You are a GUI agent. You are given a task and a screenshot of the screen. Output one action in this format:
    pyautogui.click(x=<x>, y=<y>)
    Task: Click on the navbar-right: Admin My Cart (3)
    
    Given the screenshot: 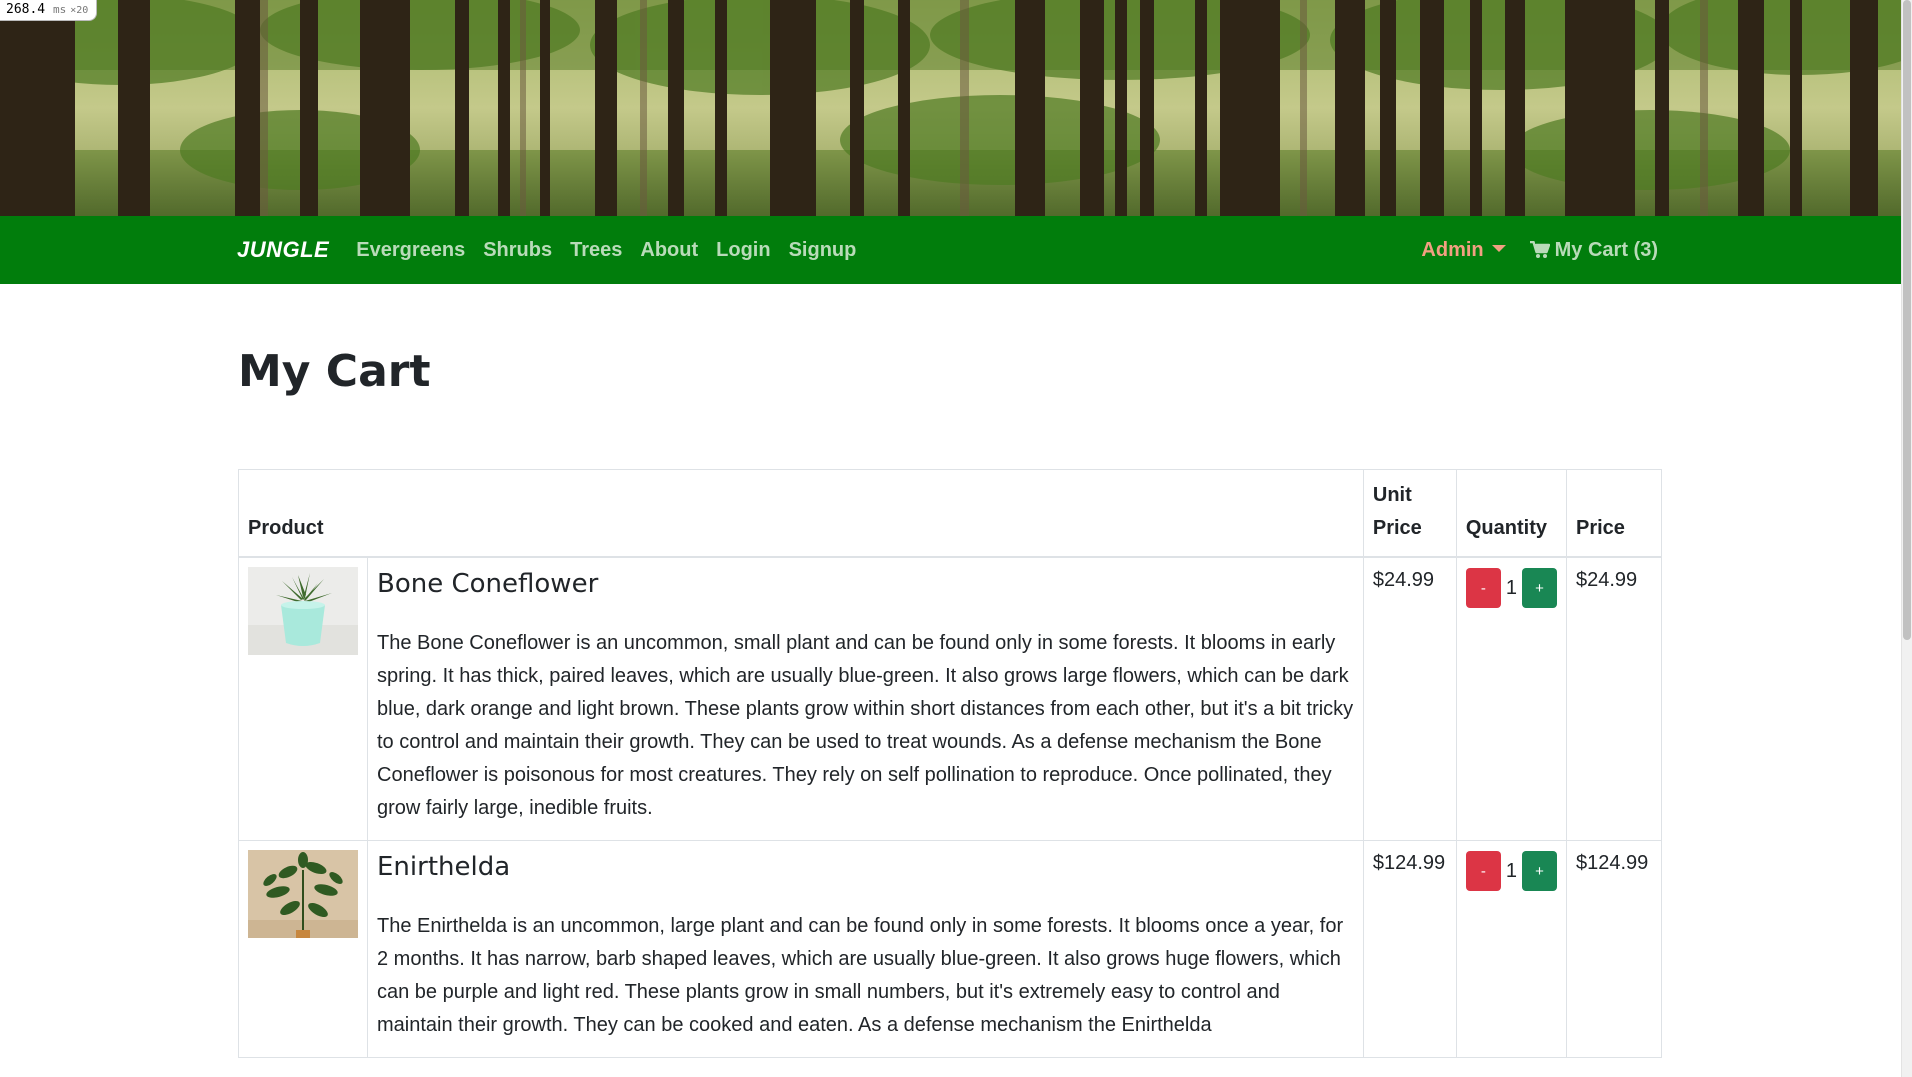 What is the action you would take?
    pyautogui.click(x=1539, y=250)
    